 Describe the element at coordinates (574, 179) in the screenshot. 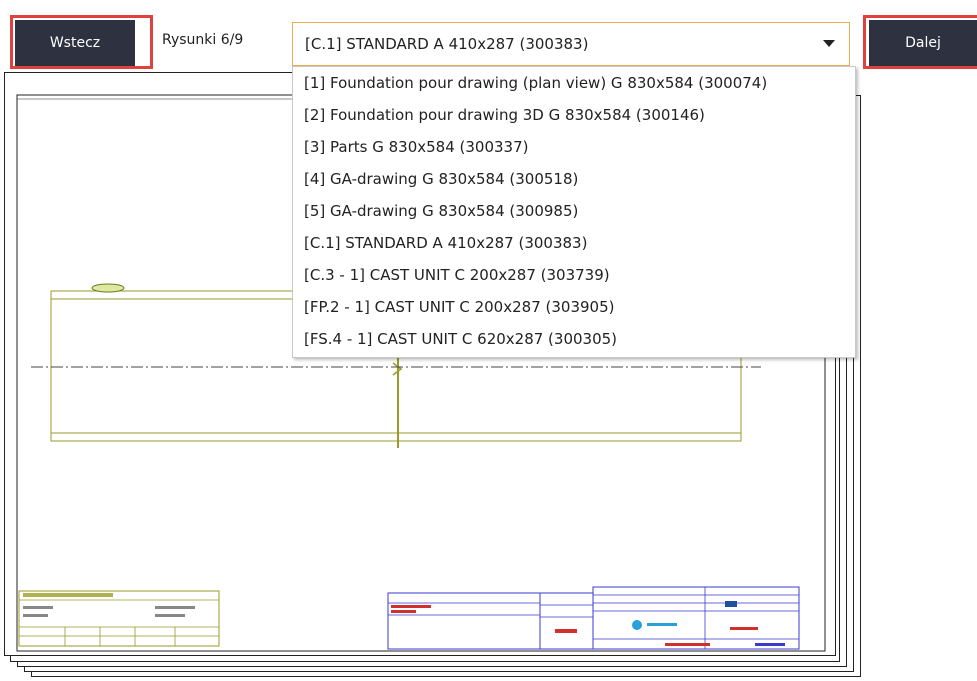

I see `dropdown-option: [4] GA-drawing G 830x584 (300518)` at that location.